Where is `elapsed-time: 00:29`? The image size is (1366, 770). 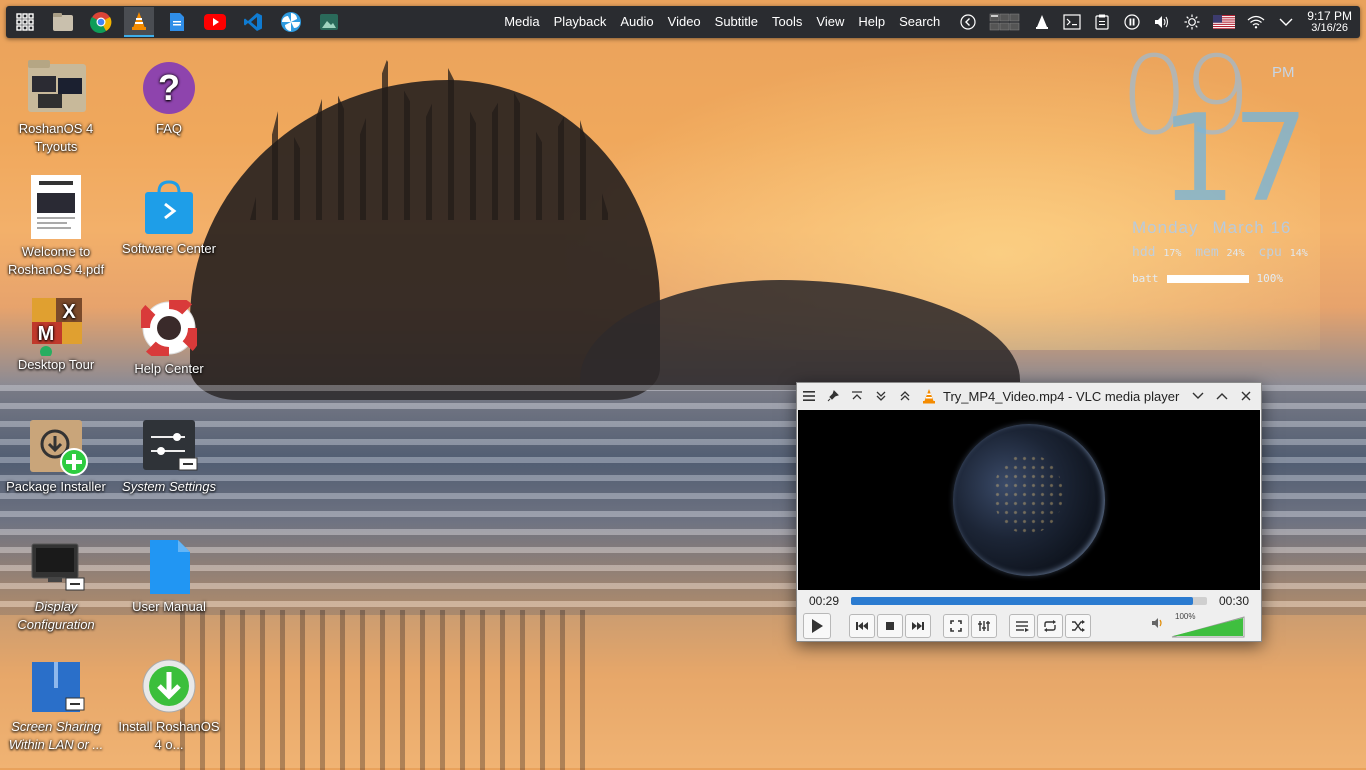
elapsed-time: 00:29 is located at coordinates (824, 601).